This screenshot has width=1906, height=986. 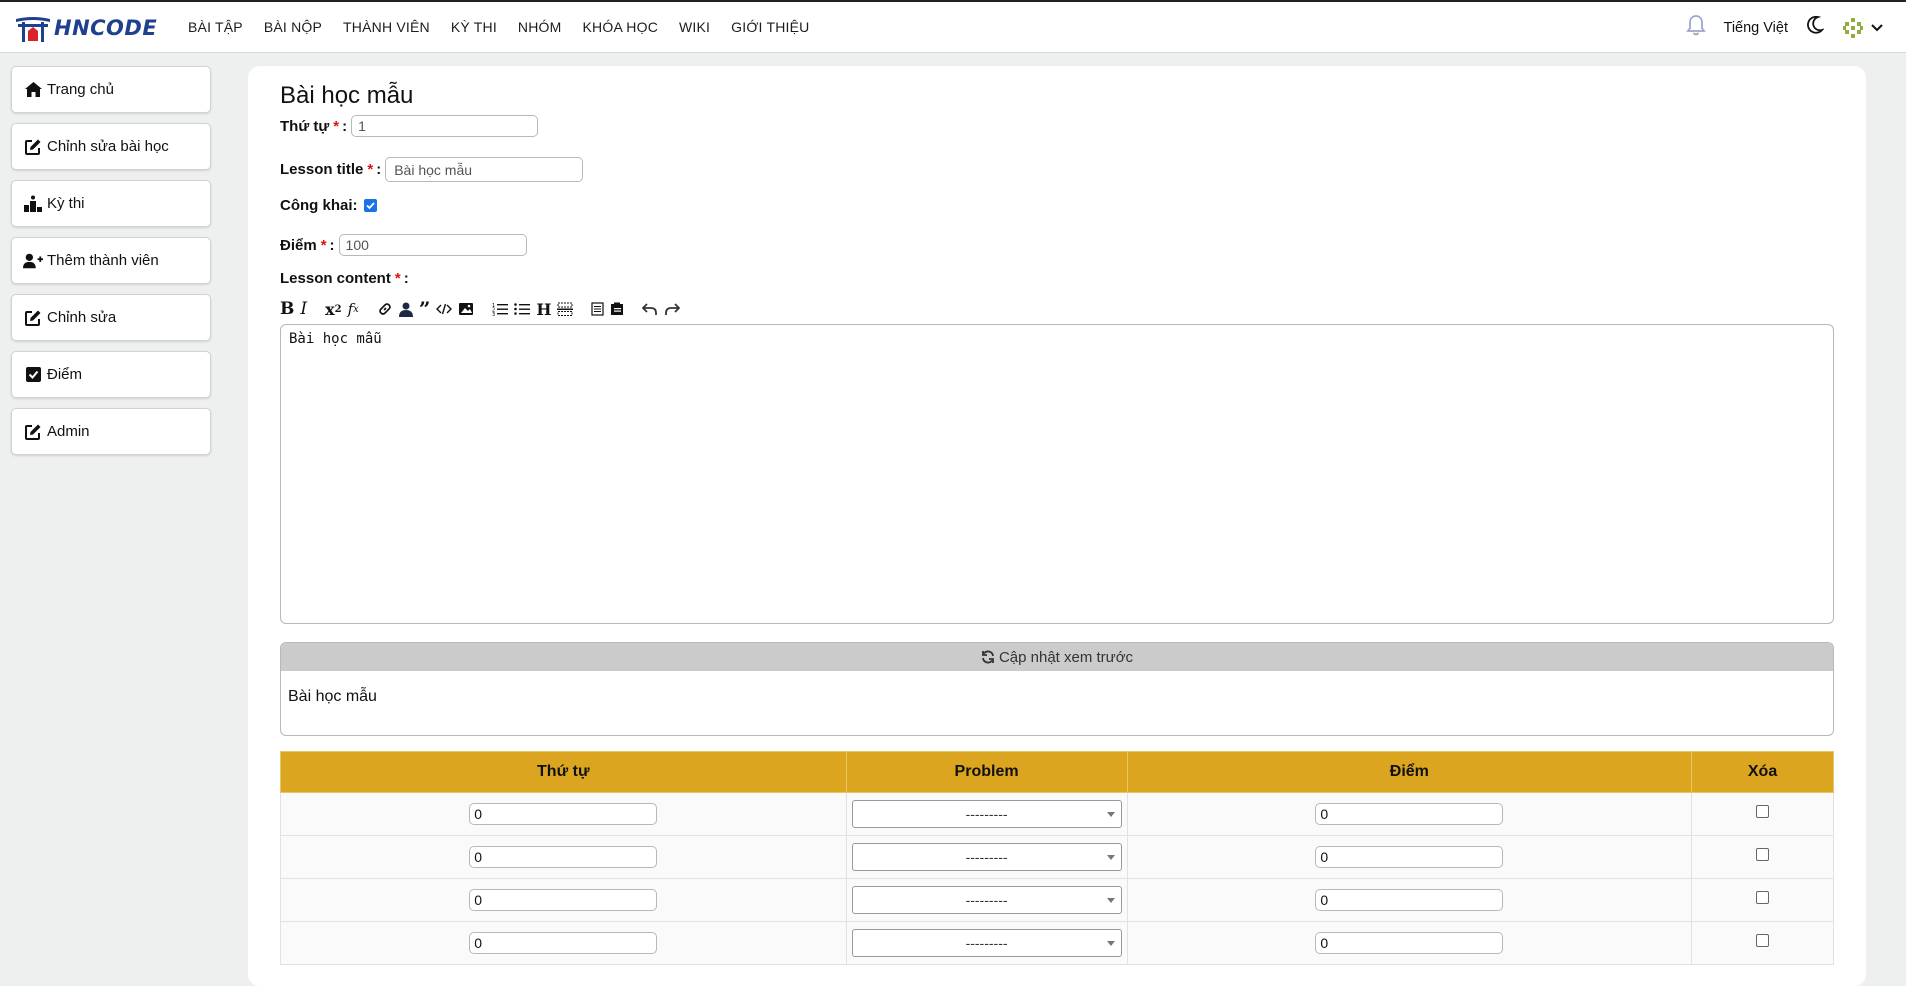 I want to click on chevron-down-icon, so click(x=1877, y=28).